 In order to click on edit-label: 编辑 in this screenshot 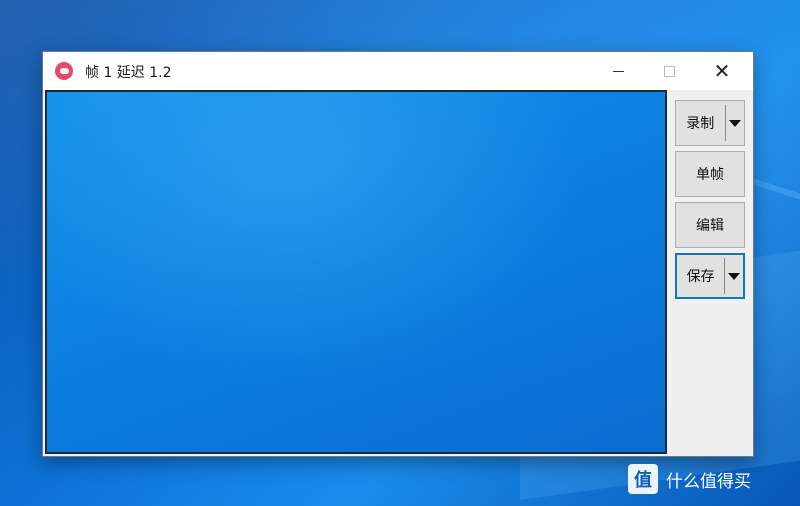, I will do `click(710, 226)`.